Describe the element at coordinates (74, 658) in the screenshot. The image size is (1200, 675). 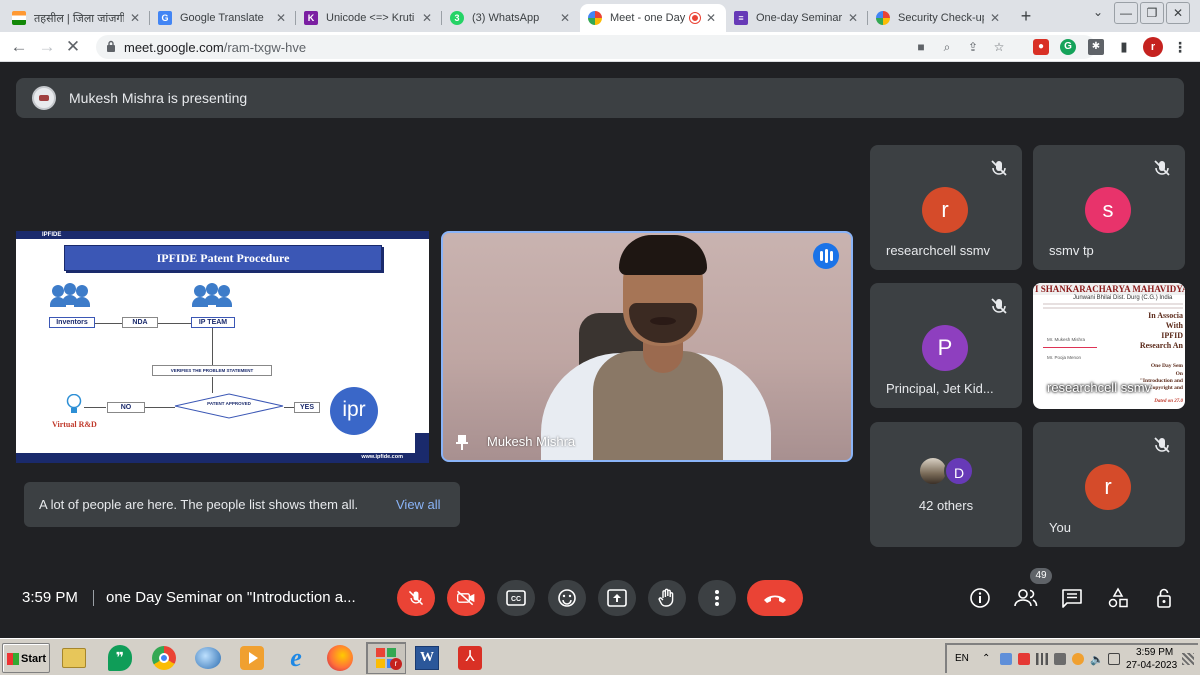
I see `file-explorer-icon` at that location.